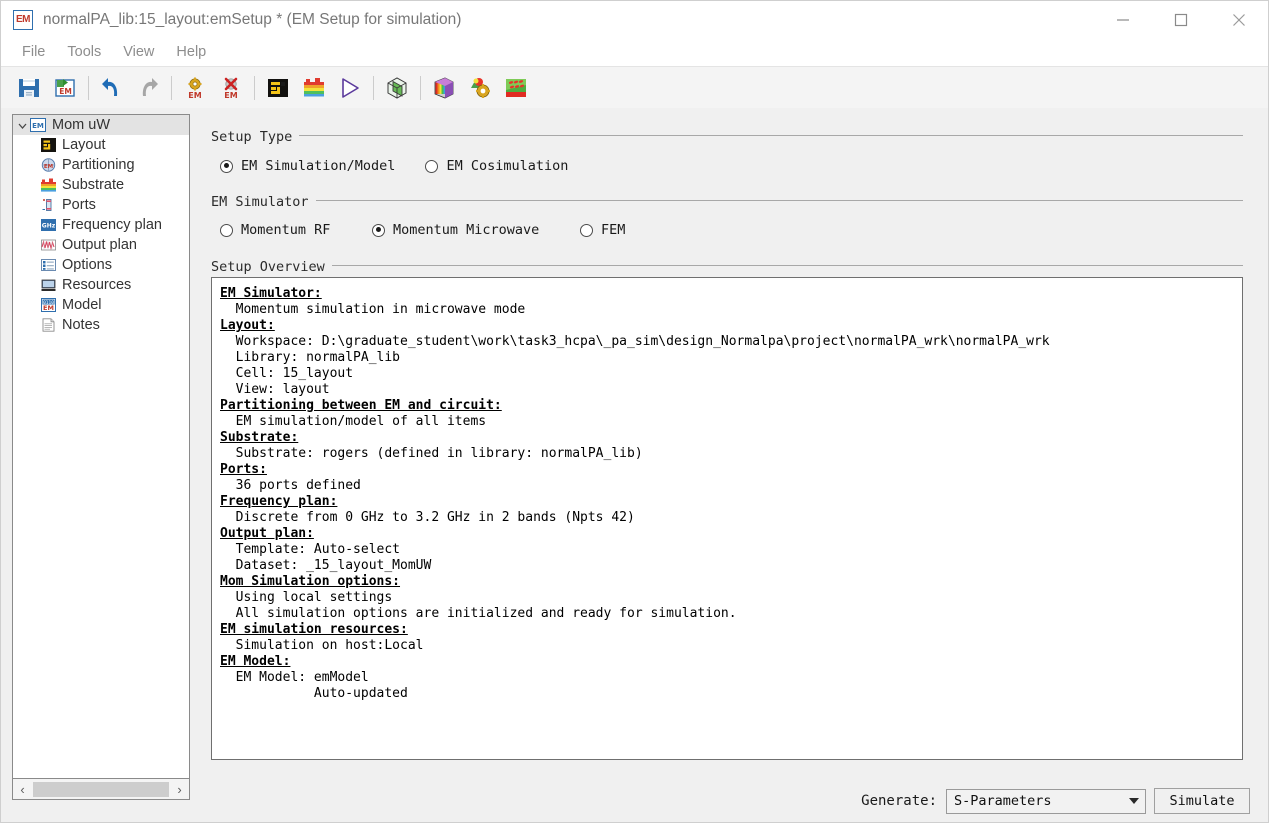 Image resolution: width=1269 pixels, height=823 pixels. I want to click on output-plan-icon, so click(48, 245).